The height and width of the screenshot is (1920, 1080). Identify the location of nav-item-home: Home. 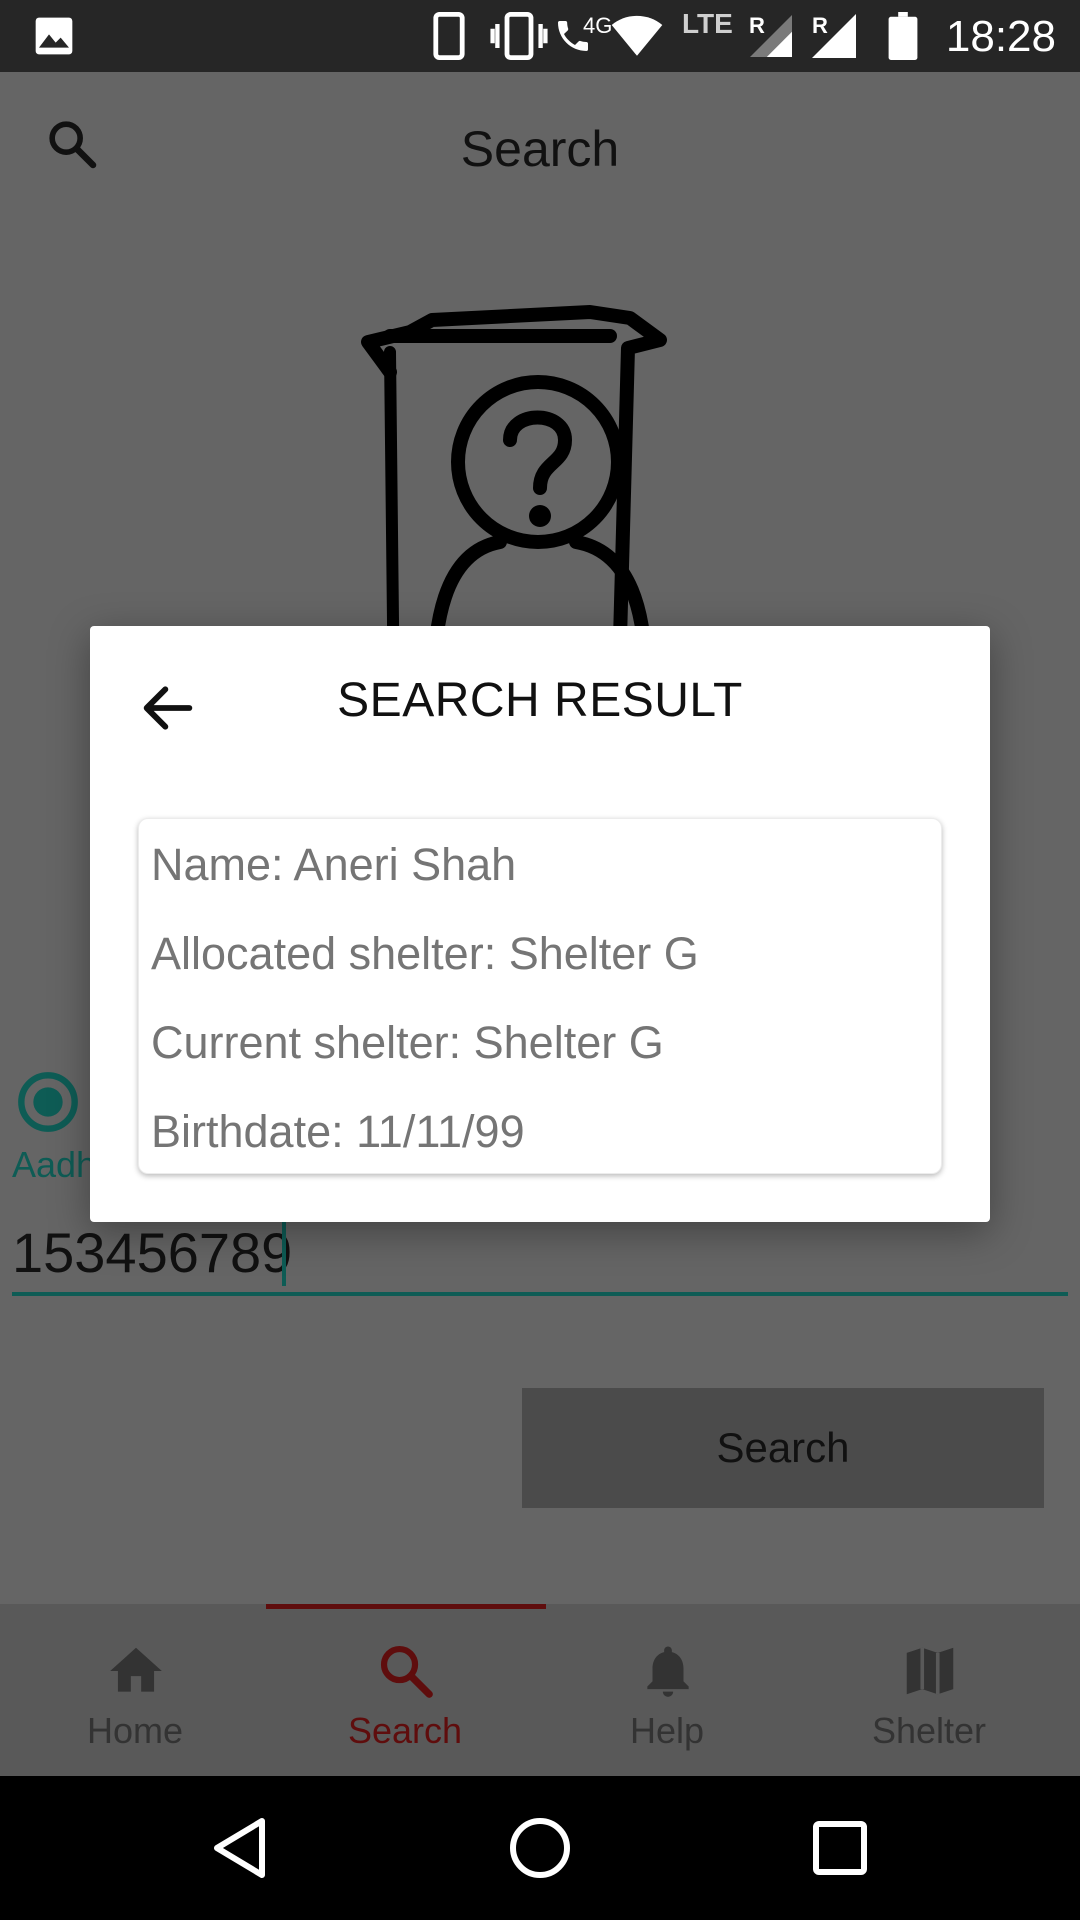
(135, 1690).